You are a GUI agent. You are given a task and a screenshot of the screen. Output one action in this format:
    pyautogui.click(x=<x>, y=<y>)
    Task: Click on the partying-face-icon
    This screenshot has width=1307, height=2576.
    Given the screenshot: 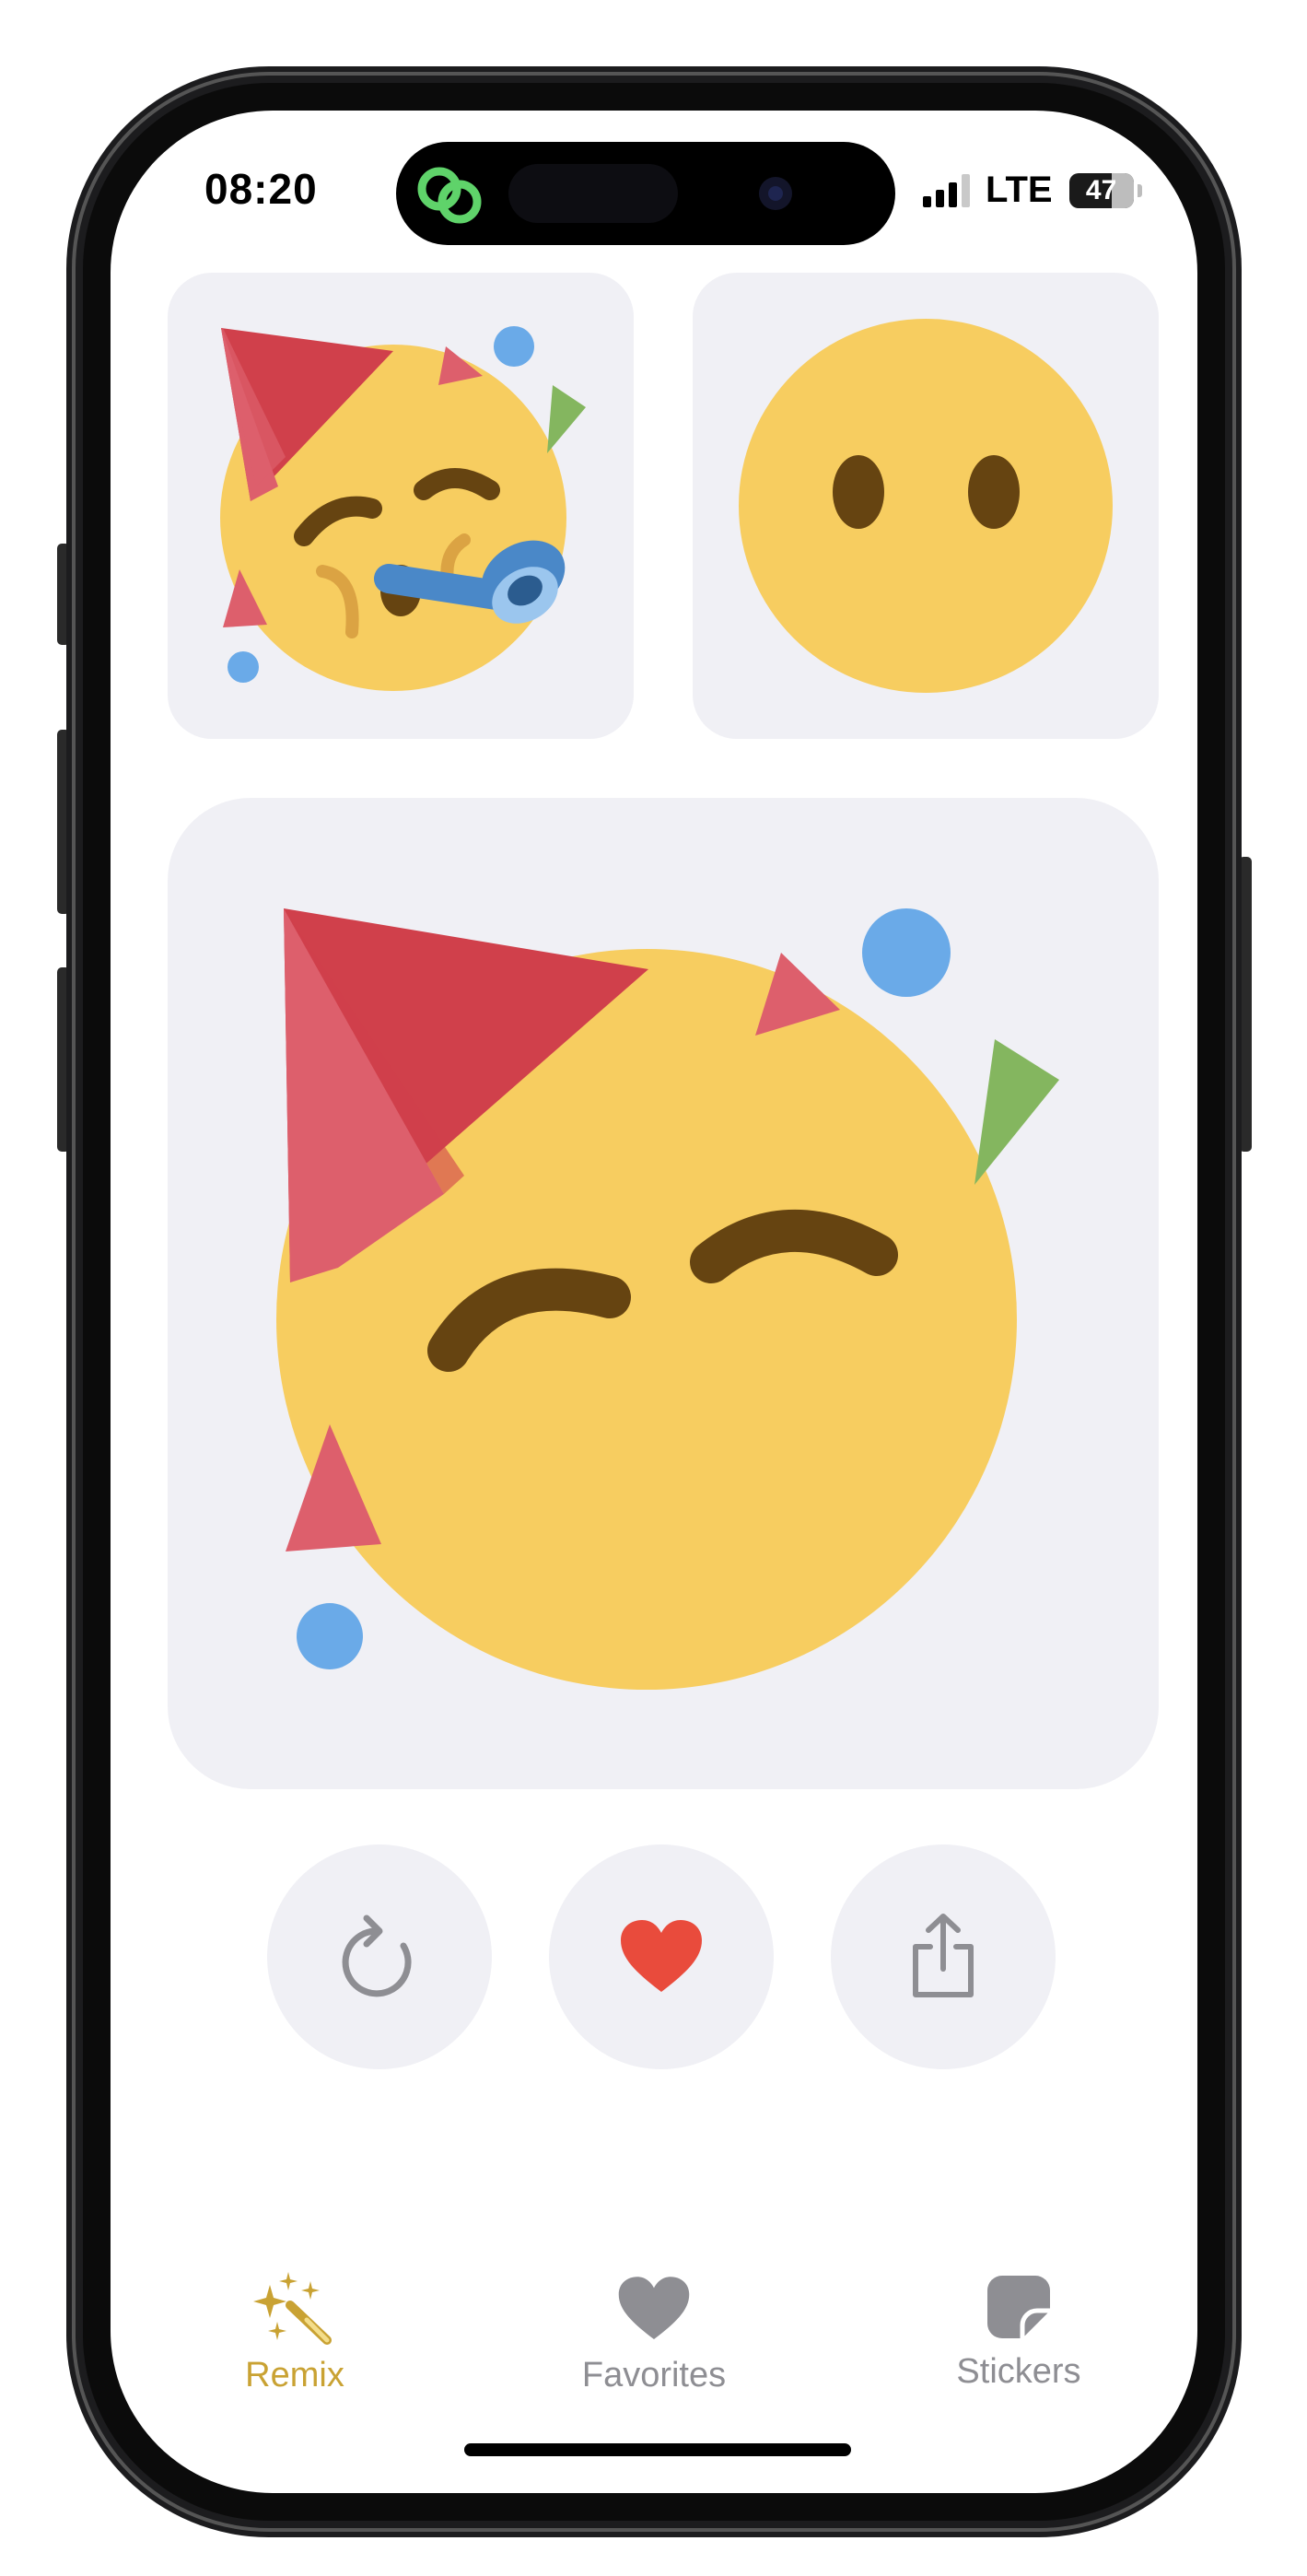 What is the action you would take?
    pyautogui.click(x=403, y=508)
    